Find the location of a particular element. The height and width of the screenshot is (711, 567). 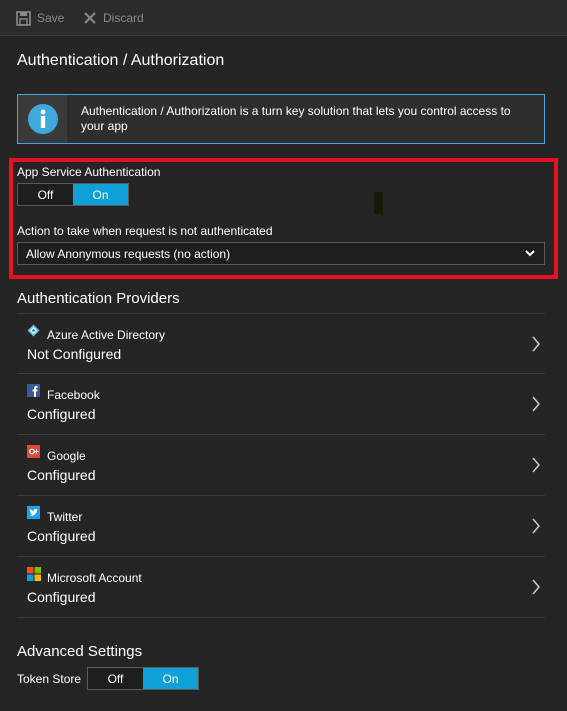

token-store-on-option: On is located at coordinates (170, 678).